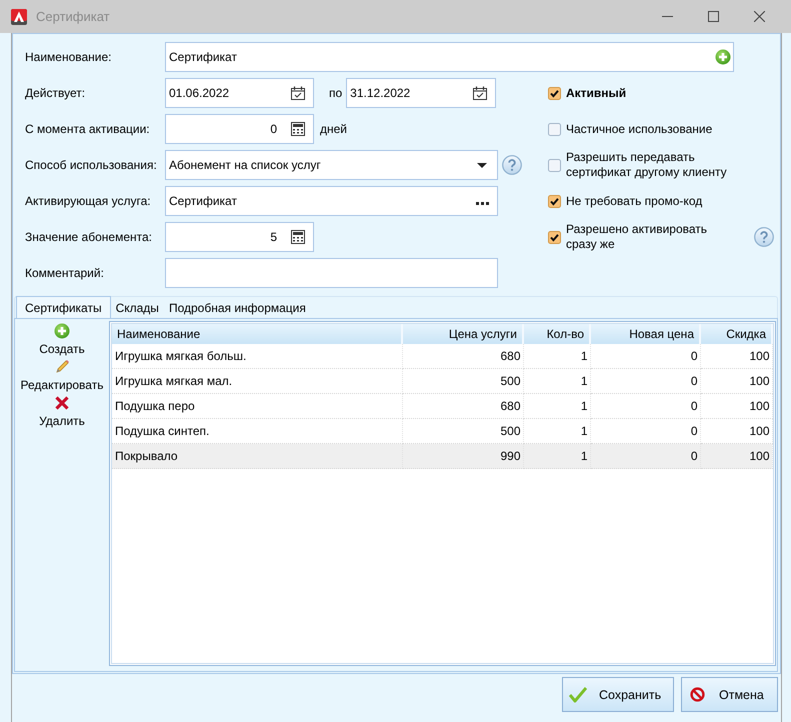  I want to click on field-label: Активирующая услуга:, so click(88, 201).